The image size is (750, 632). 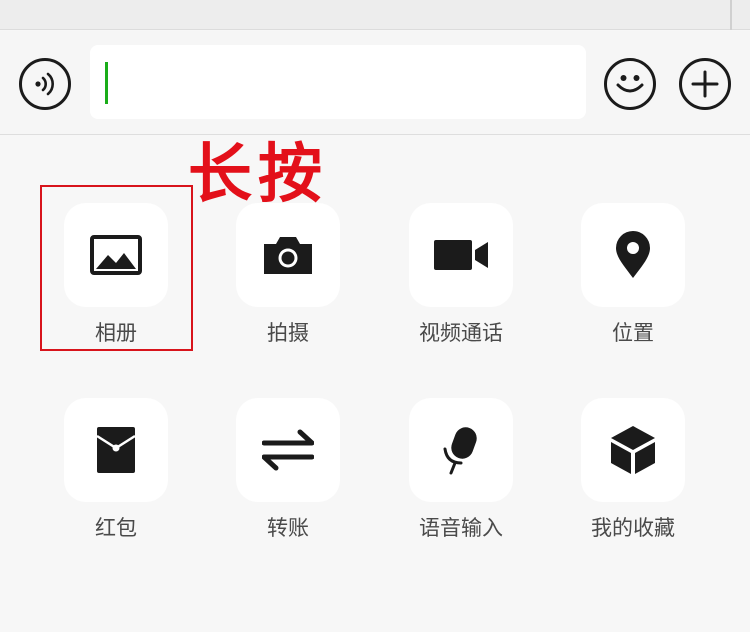 I want to click on favorites-icon, so click(x=633, y=450).